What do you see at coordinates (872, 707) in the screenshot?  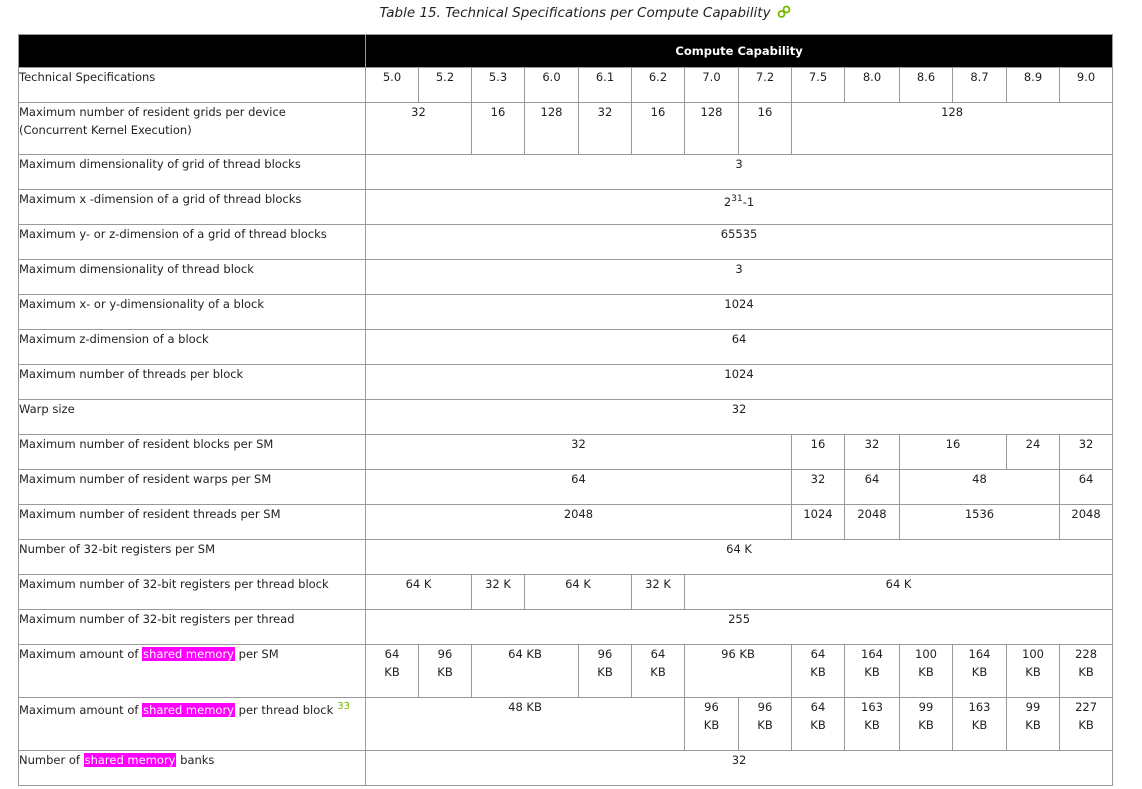 I see `cell-number: 163` at bounding box center [872, 707].